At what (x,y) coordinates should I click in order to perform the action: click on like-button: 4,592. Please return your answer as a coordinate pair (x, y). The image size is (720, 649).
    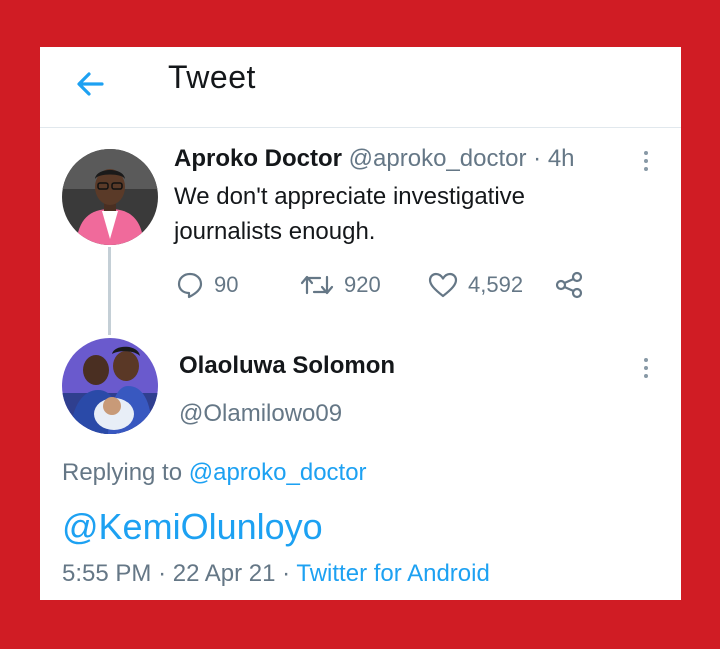
    Looking at the image, I should click on (475, 285).